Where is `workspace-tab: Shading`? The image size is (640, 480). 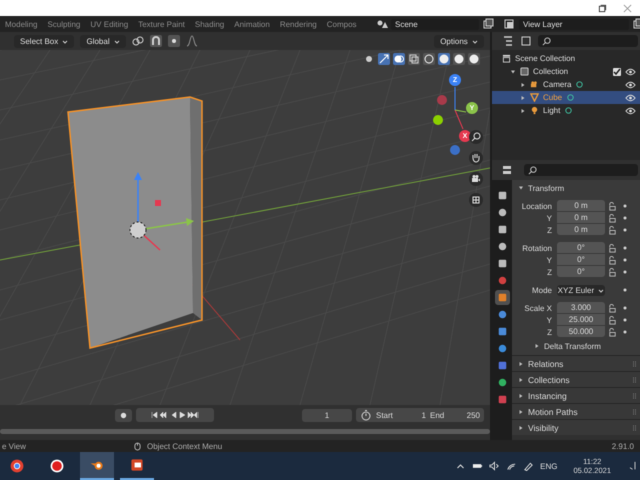 workspace-tab: Shading is located at coordinates (210, 24).